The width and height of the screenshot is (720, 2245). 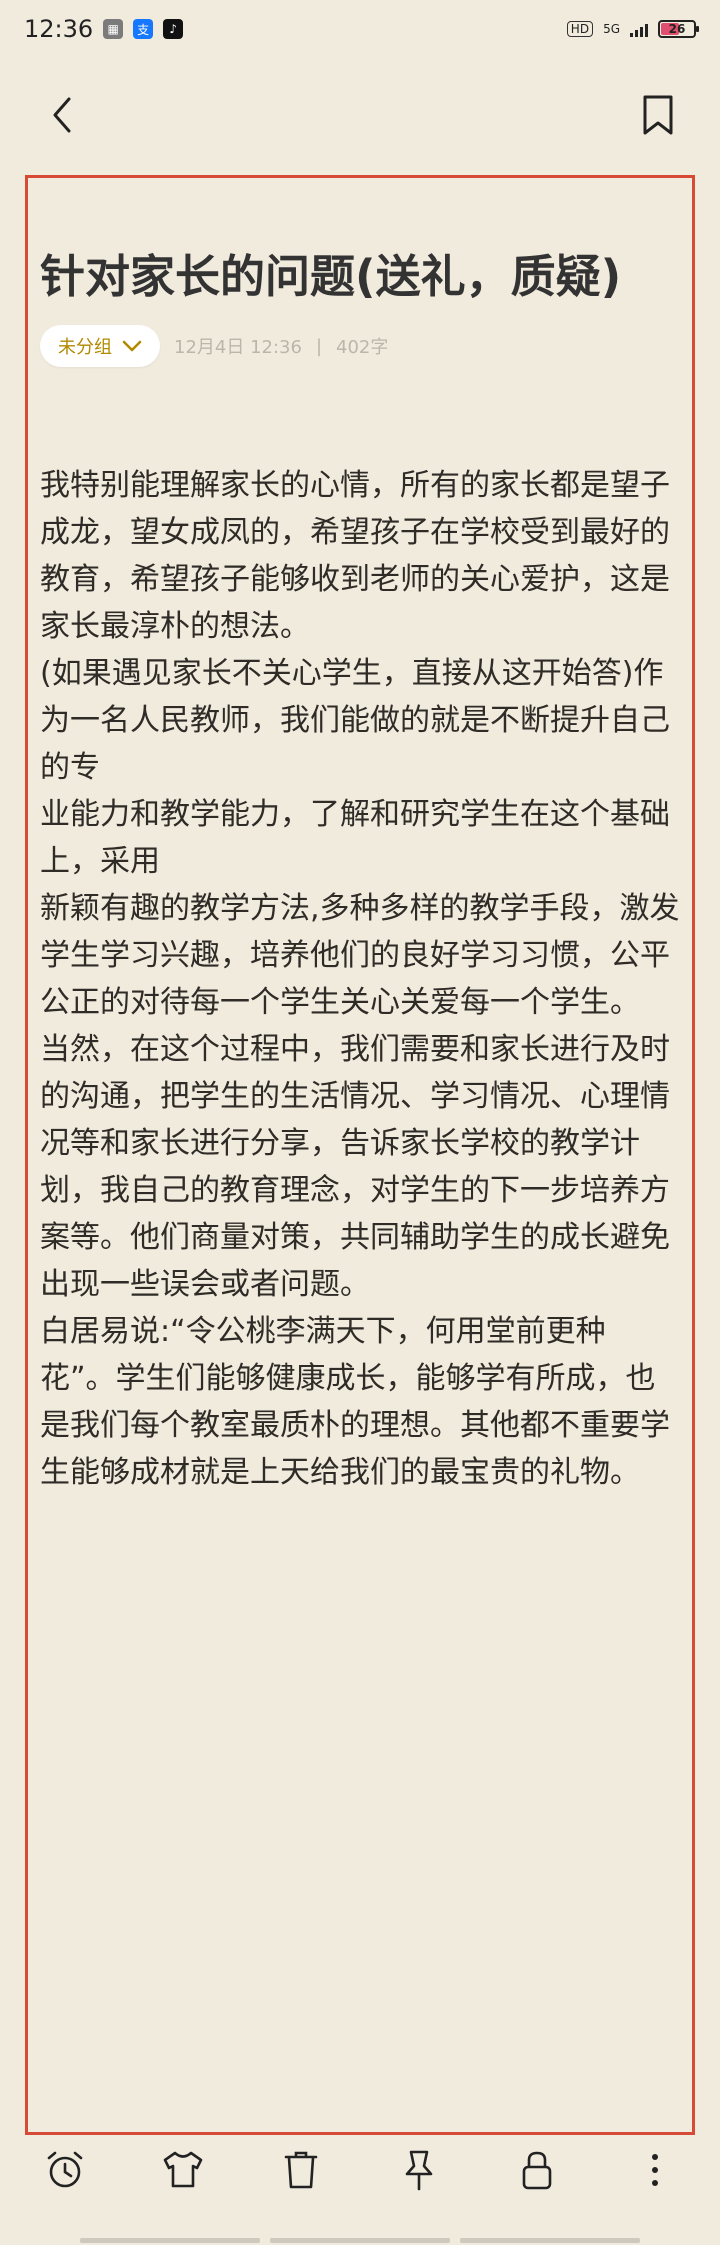 I want to click on lock-icon, so click(x=537, y=2170).